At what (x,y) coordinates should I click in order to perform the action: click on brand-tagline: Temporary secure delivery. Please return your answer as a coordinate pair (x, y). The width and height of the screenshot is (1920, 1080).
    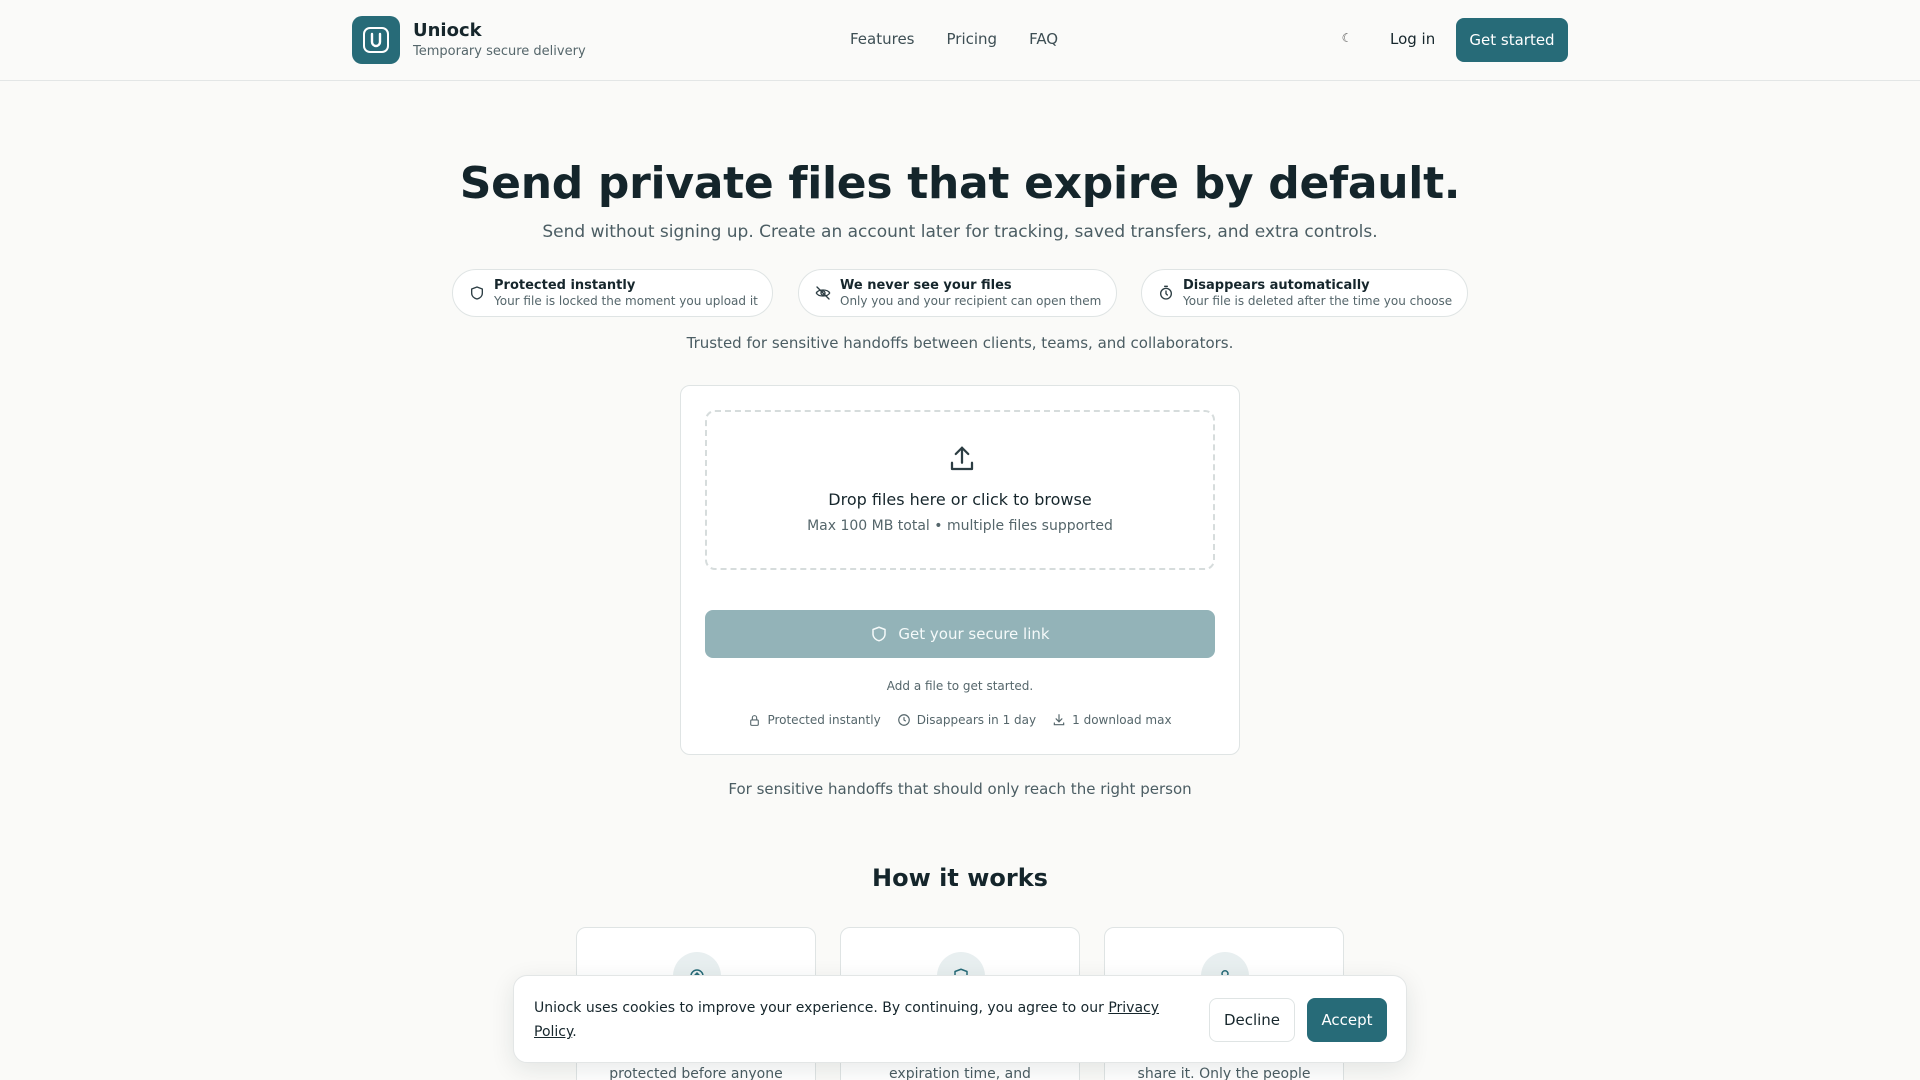
    Looking at the image, I should click on (499, 51).